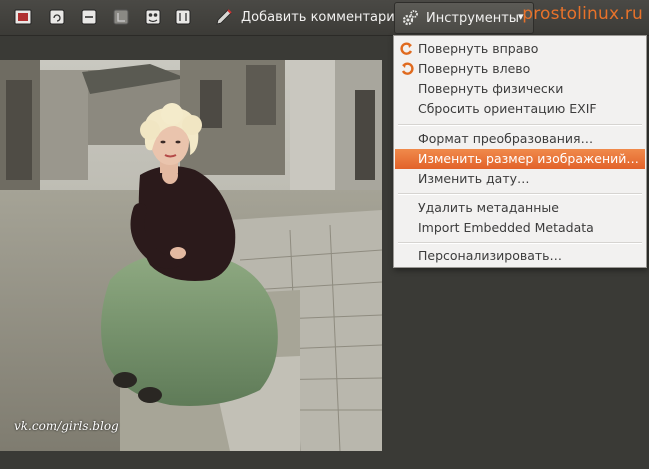 The width and height of the screenshot is (649, 469). I want to click on menu-item-label: Повернуть влево, so click(474, 68).